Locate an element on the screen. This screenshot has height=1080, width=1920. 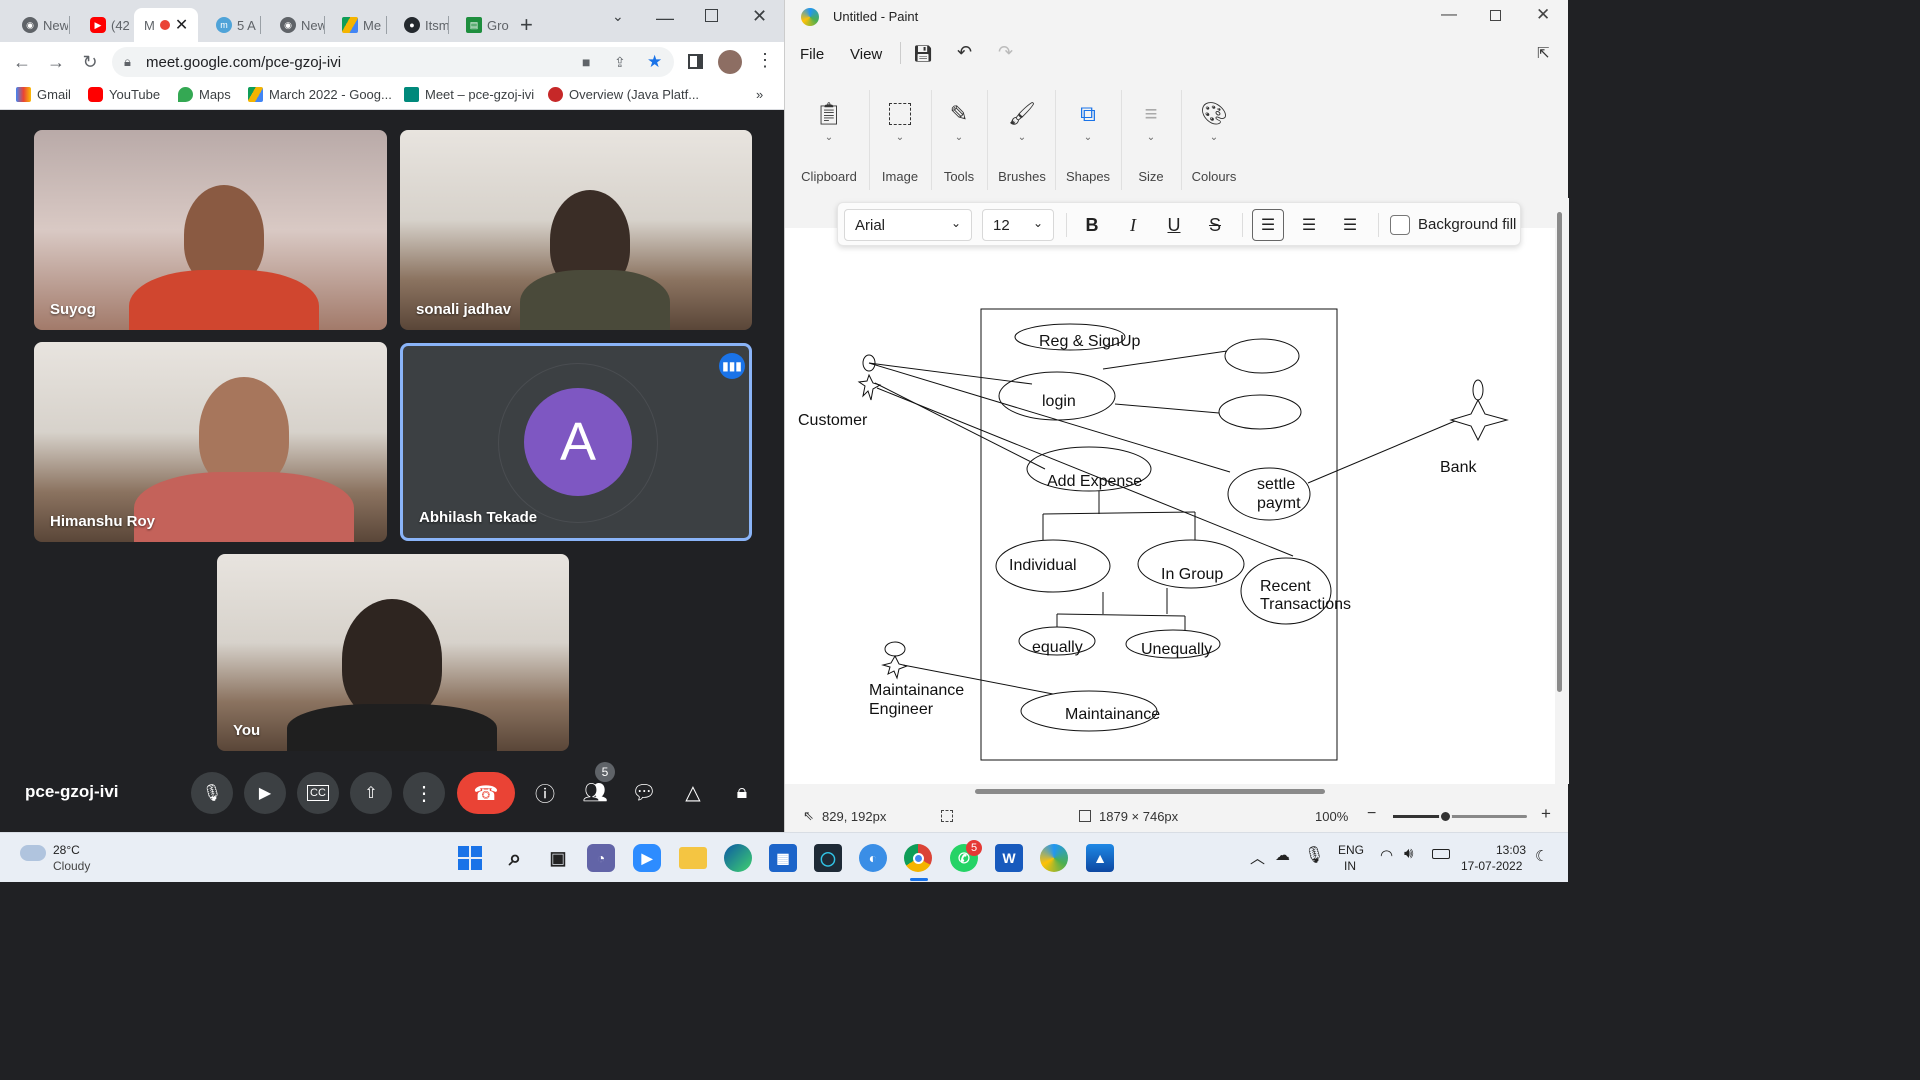
show-hidden-icons: ︿ is located at coordinates (1257, 857).